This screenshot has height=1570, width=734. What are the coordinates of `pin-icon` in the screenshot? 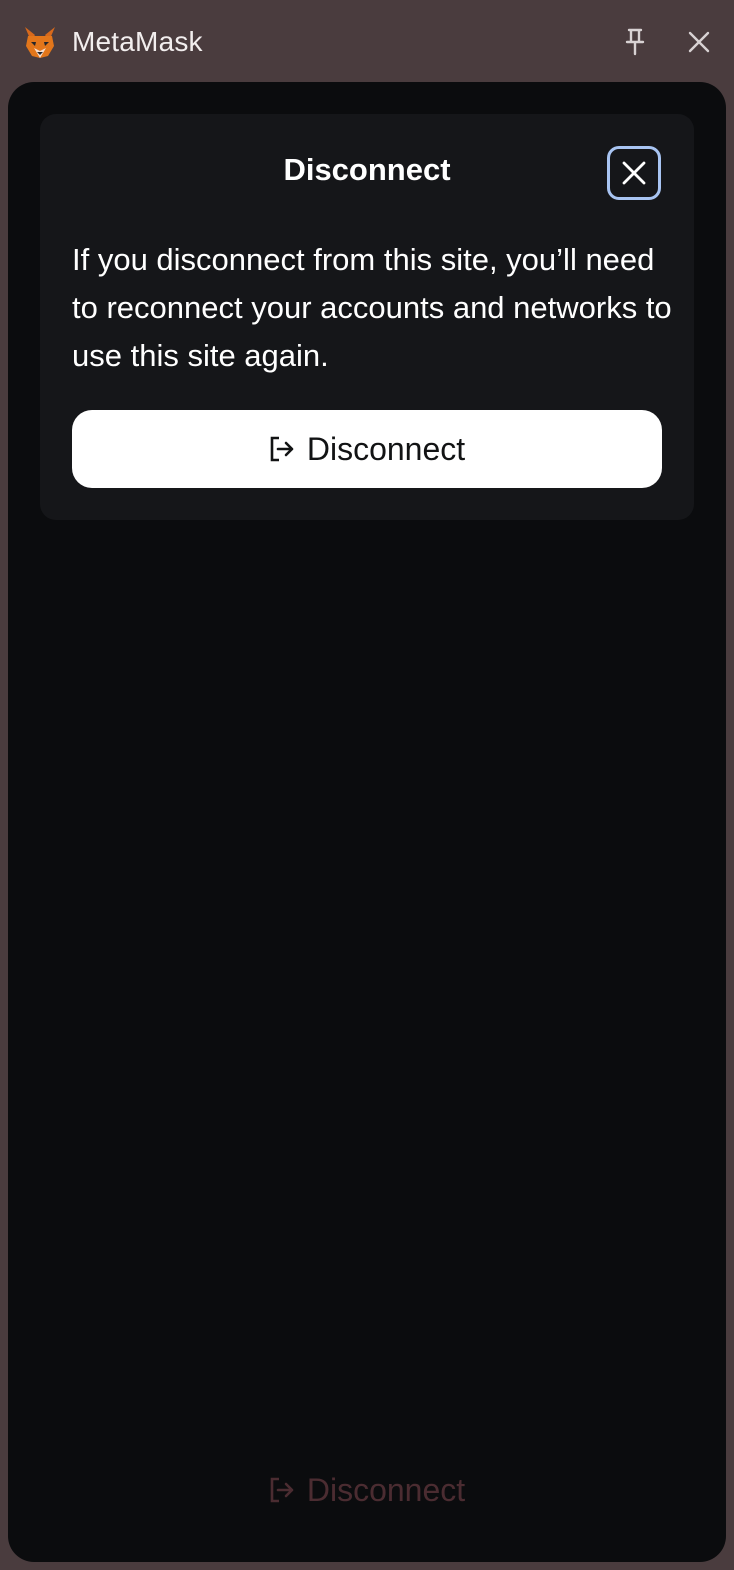 It's located at (635, 42).